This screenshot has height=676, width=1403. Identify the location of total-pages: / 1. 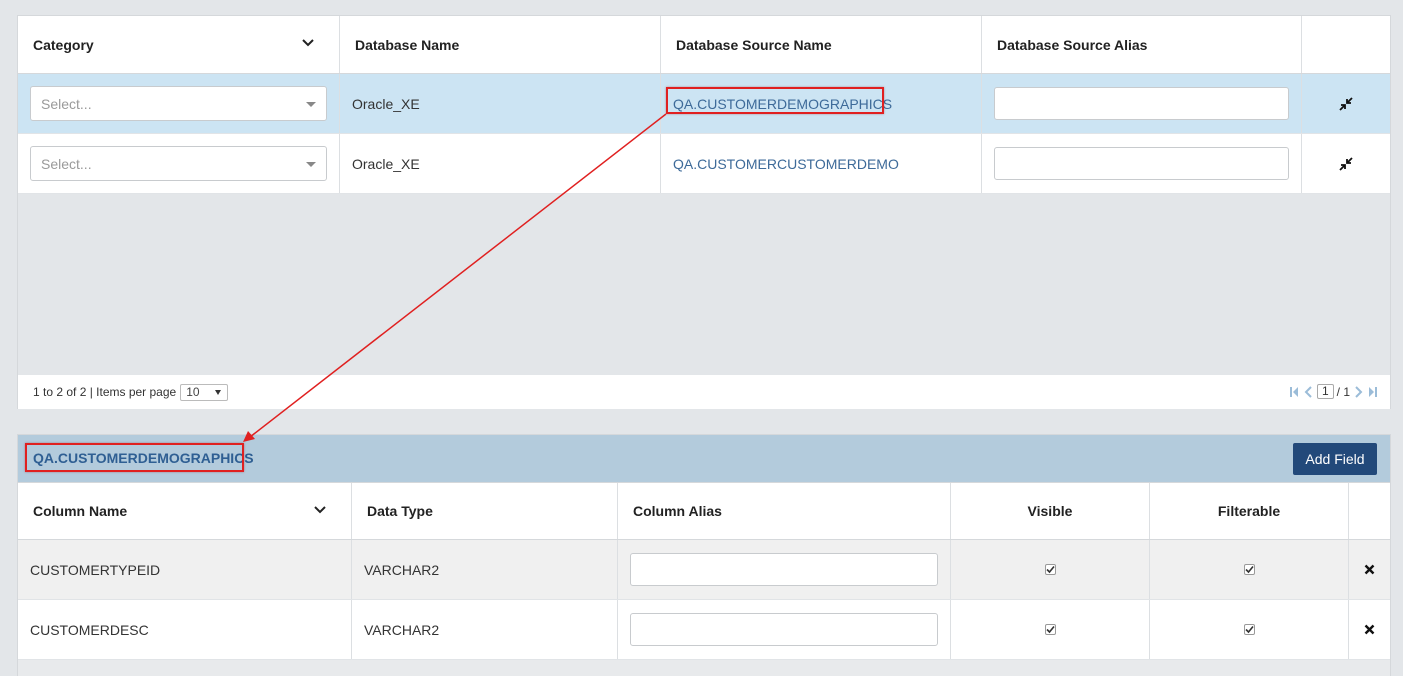
(1343, 391).